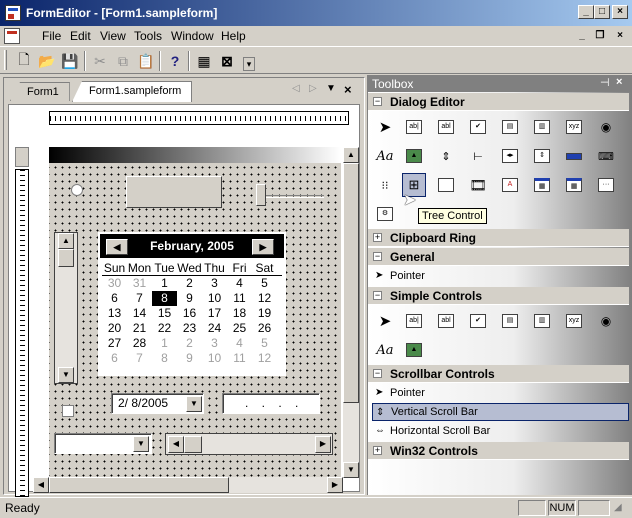  What do you see at coordinates (214, 328) in the screenshot?
I see `calendar-day: 24` at bounding box center [214, 328].